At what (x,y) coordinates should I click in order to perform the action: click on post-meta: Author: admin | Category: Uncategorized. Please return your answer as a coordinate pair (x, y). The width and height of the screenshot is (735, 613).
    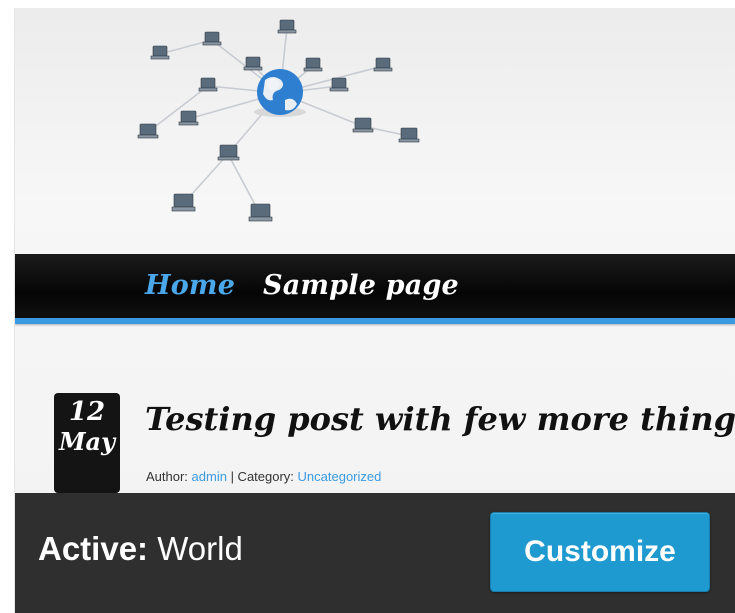
    Looking at the image, I should click on (263, 476).